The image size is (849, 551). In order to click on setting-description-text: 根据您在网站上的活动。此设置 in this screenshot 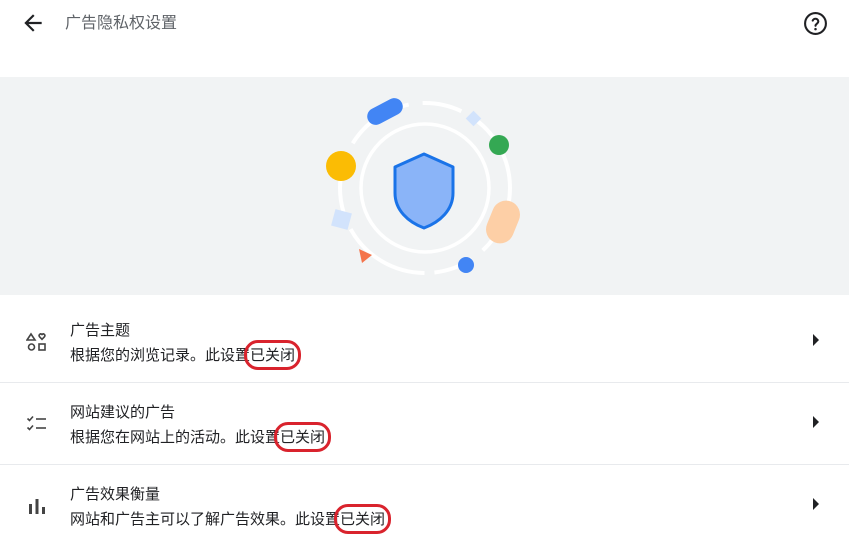, I will do `click(175, 437)`.